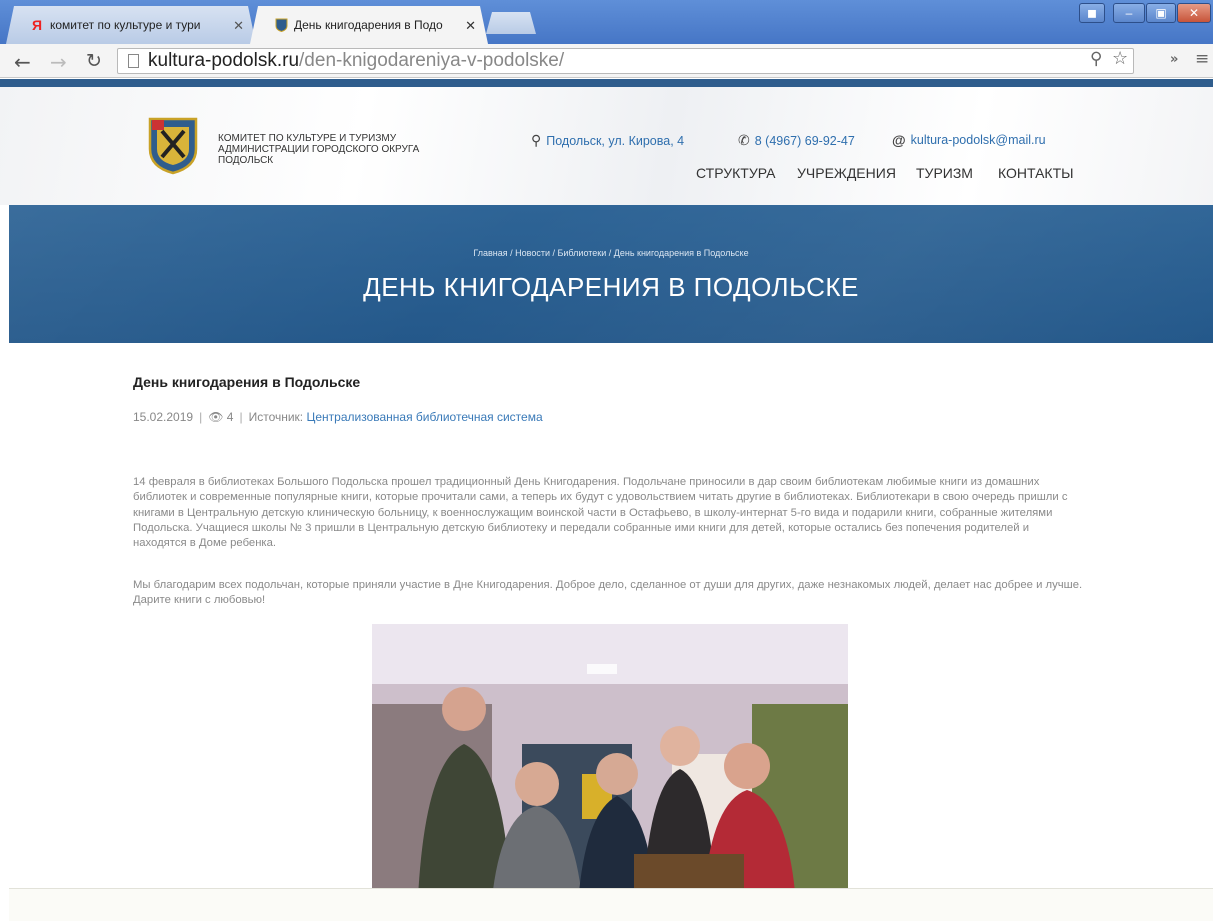  Describe the element at coordinates (224, 60) in the screenshot. I see `url-host: kultura-podolsk.ru` at that location.